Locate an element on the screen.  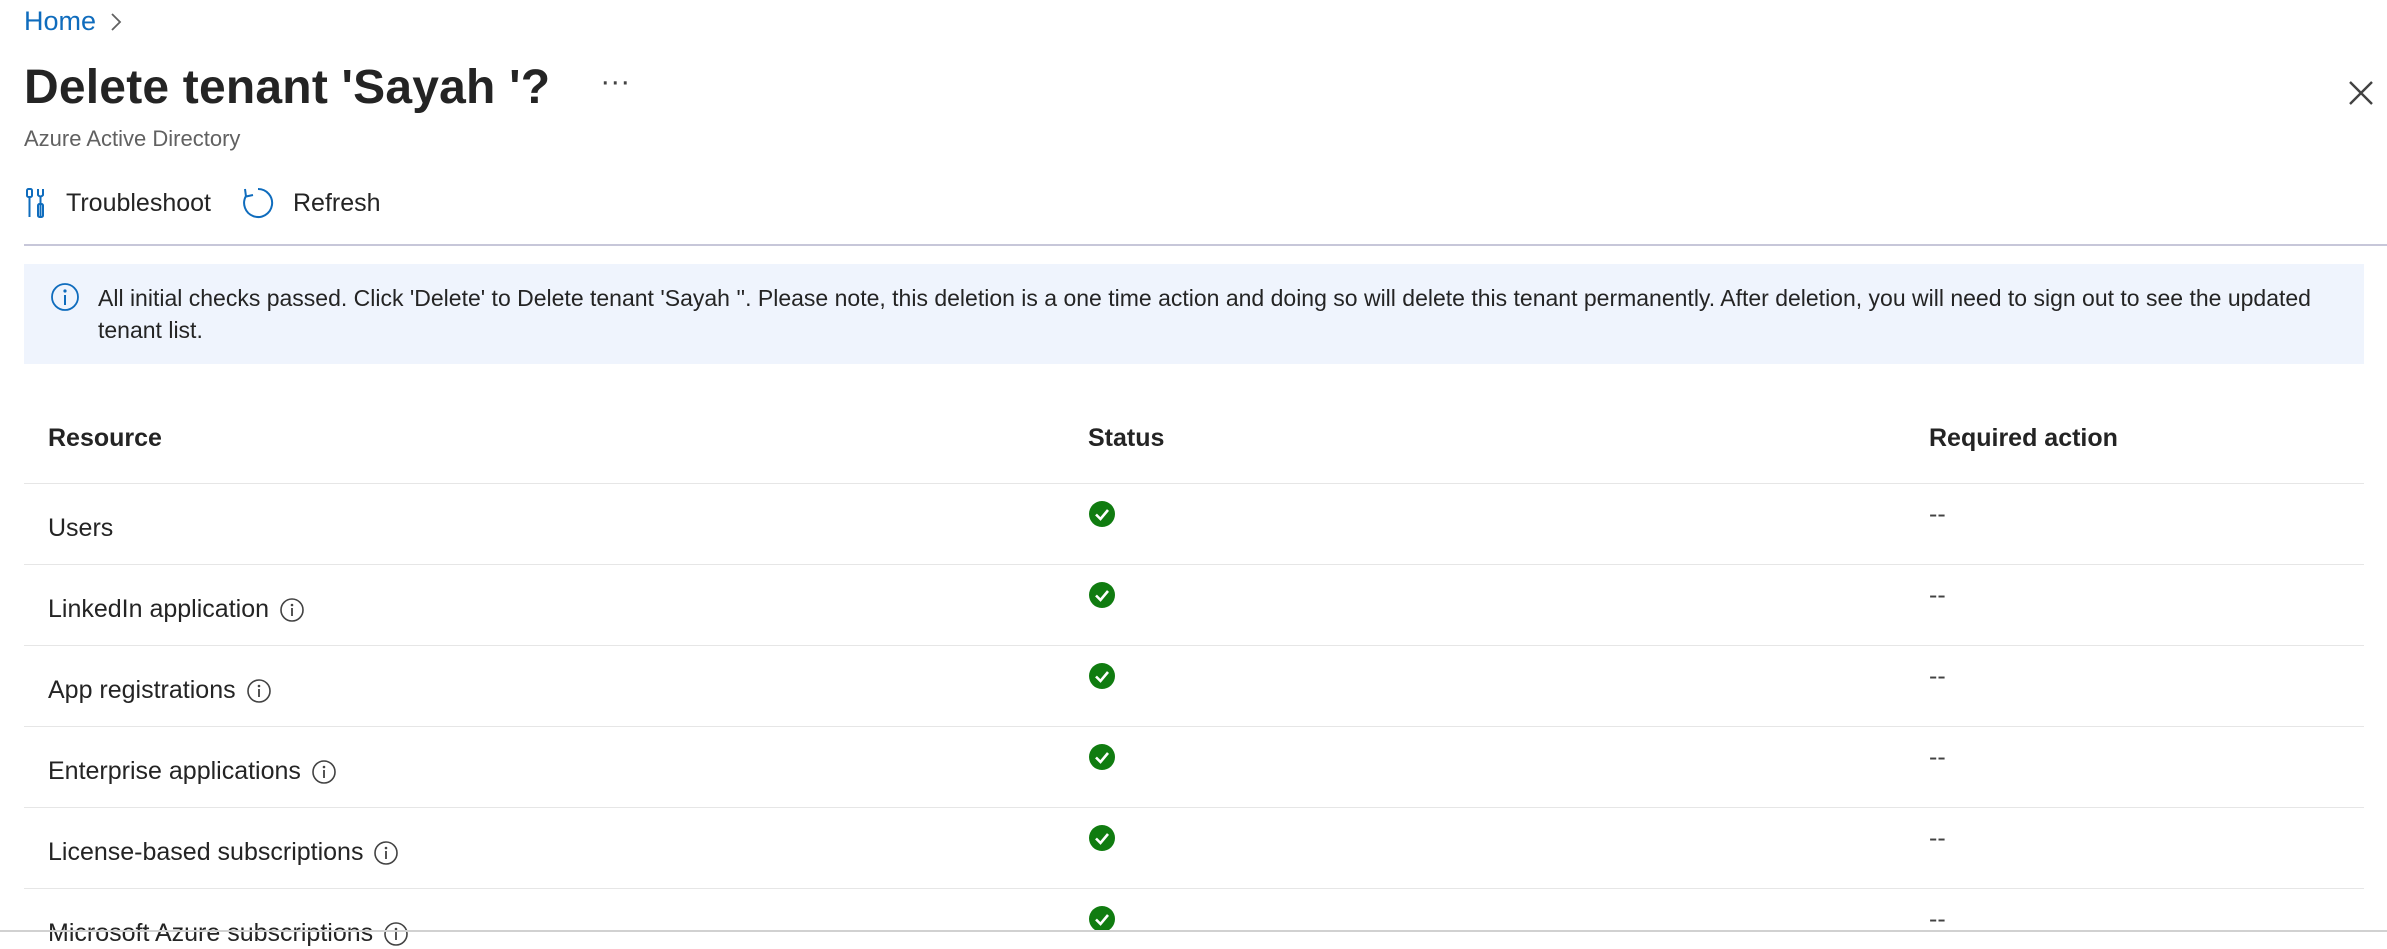
resource-cell: LinkedIn application is located at coordinates (176, 609).